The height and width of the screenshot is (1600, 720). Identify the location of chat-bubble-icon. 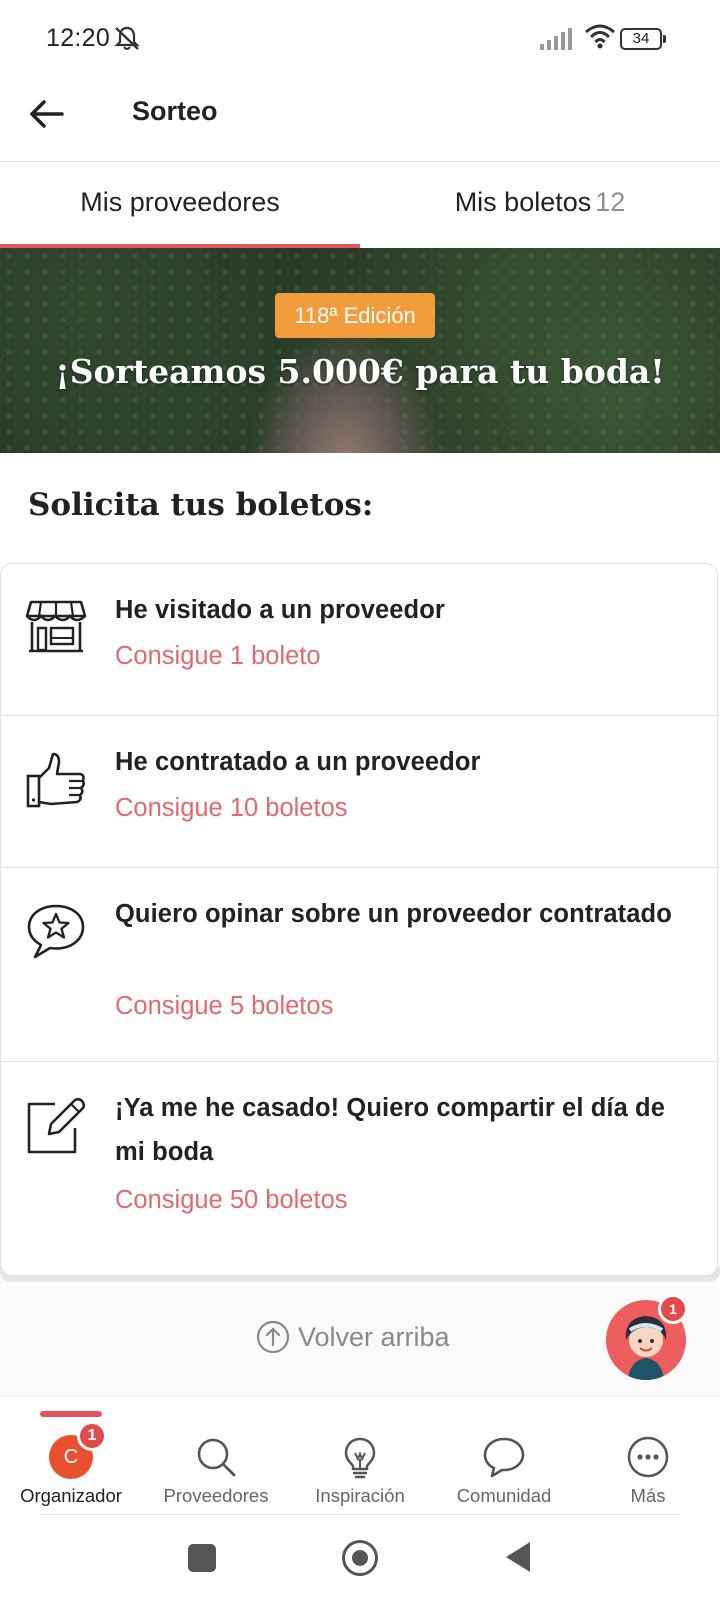
(504, 1457).